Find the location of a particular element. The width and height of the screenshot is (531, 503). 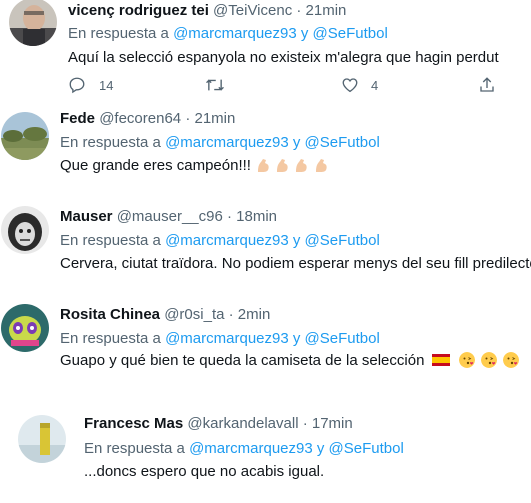

timestamp: 18min is located at coordinates (256, 216).